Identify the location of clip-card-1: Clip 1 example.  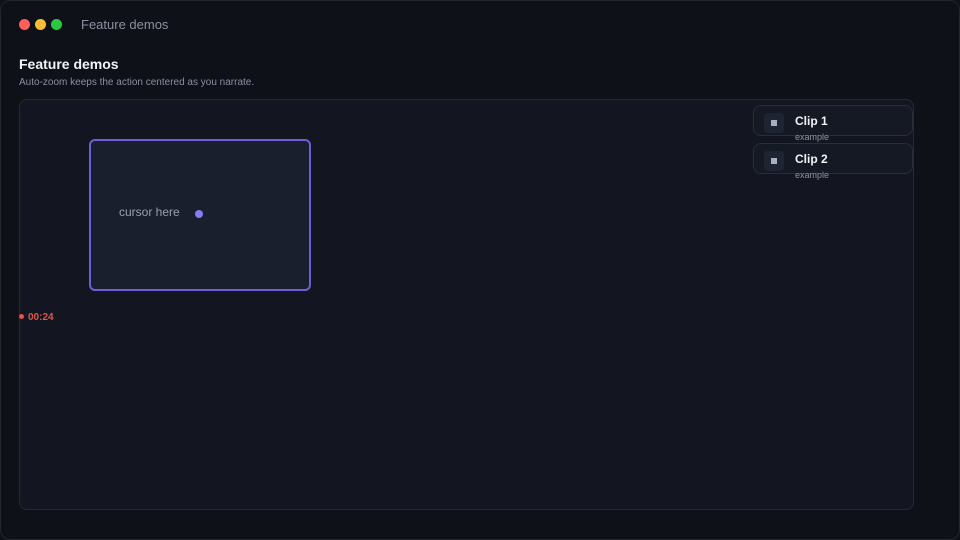
(833, 123).